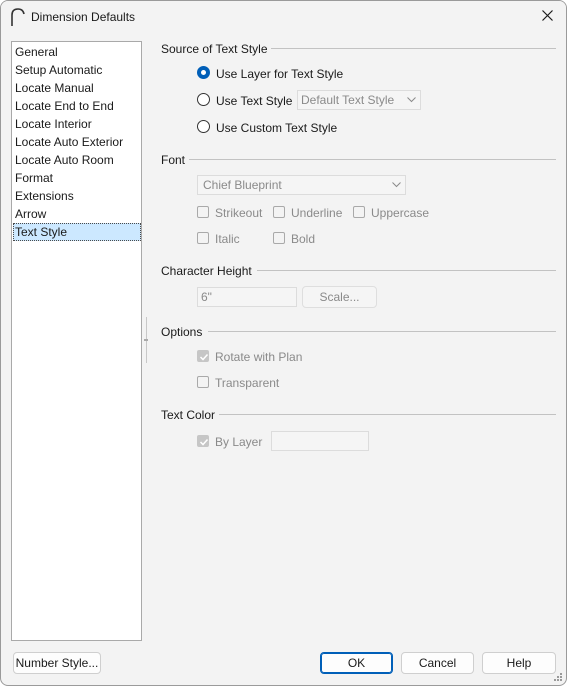 This screenshot has height=686, width=567. Describe the element at coordinates (203, 72) in the screenshot. I see `use-layer-radio` at that location.